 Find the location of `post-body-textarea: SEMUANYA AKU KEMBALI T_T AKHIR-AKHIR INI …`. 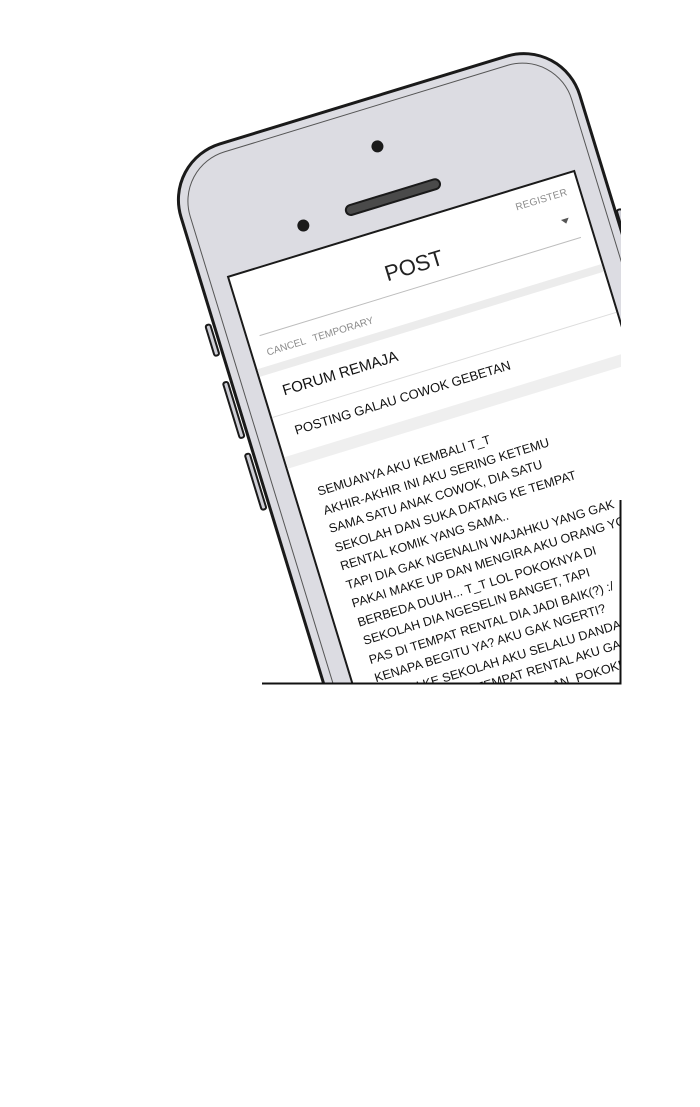

post-body-textarea: SEMUANYA AKU KEMBALI T_T AKHIR-AKHIR INI … is located at coordinates (468, 535).